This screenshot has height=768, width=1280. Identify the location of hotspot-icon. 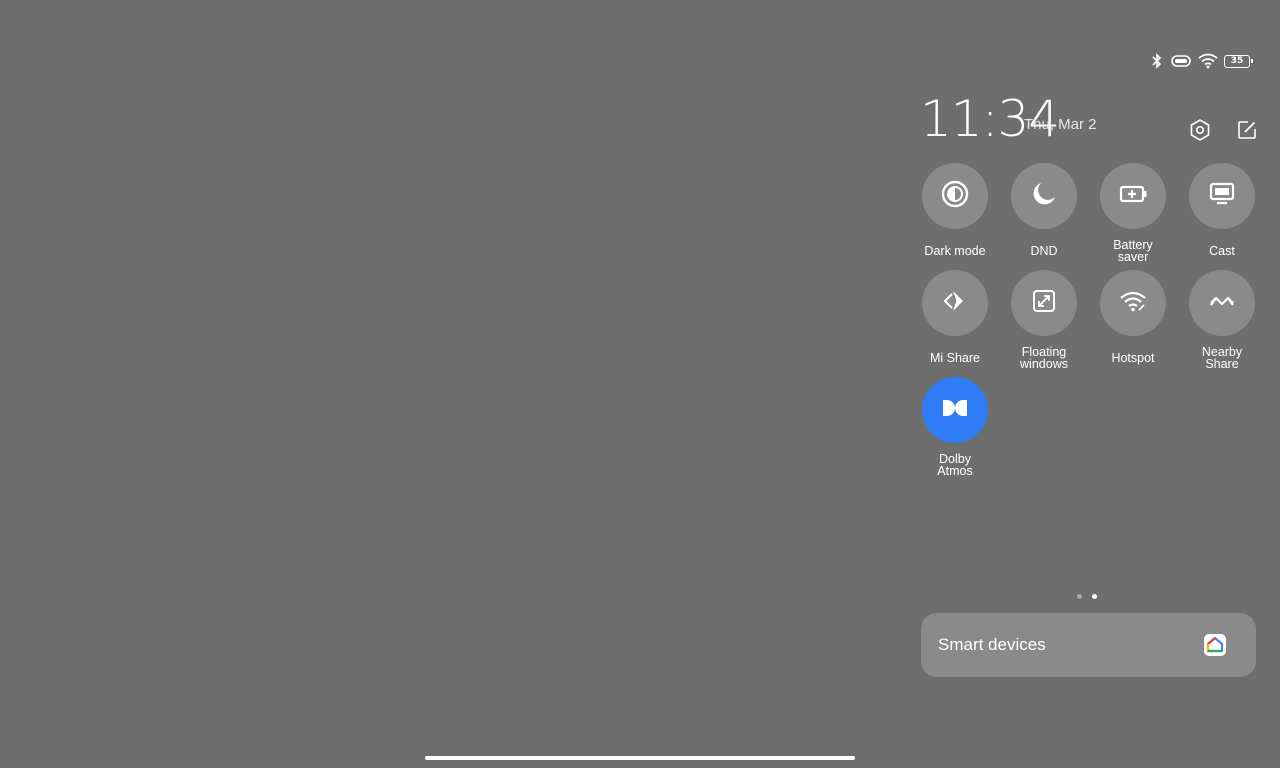
(1133, 303).